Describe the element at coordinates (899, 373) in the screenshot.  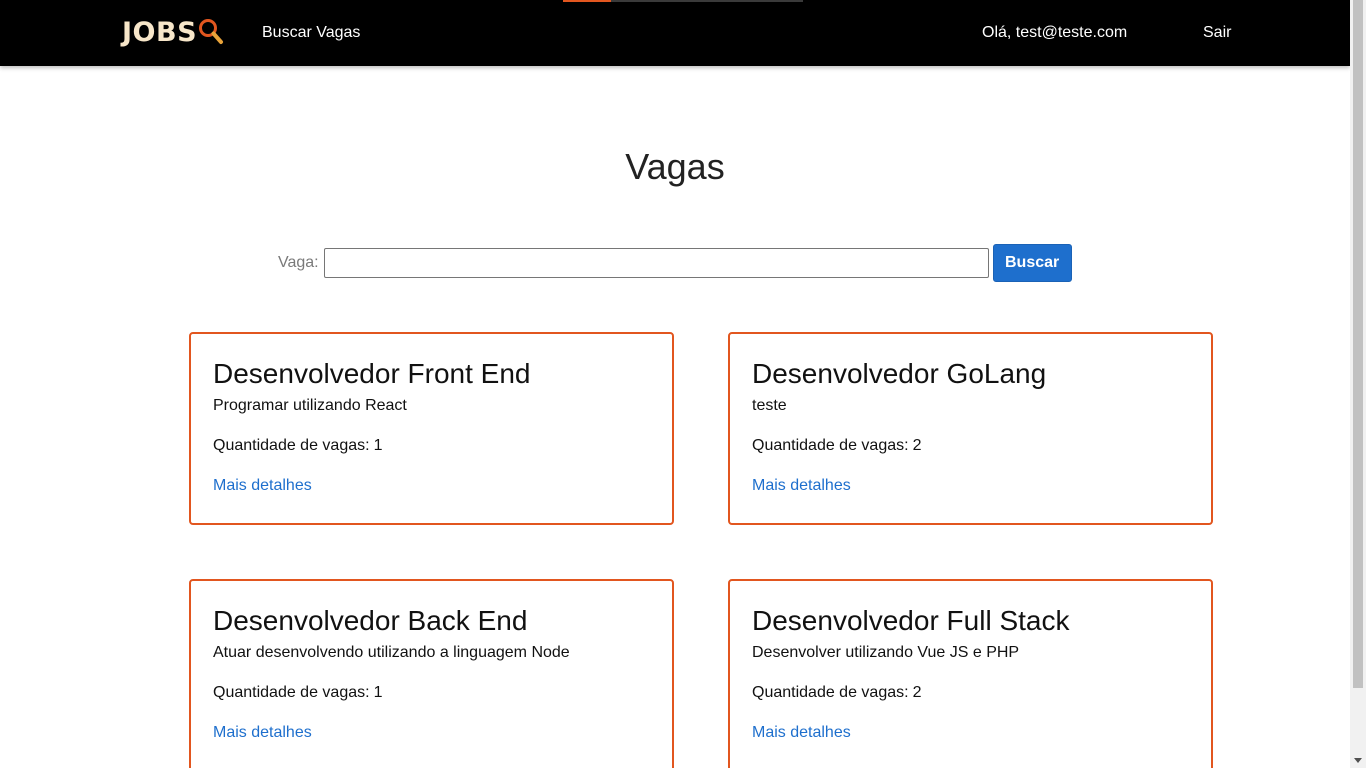
I see `job-title: Desenvolvedor GoLang` at that location.